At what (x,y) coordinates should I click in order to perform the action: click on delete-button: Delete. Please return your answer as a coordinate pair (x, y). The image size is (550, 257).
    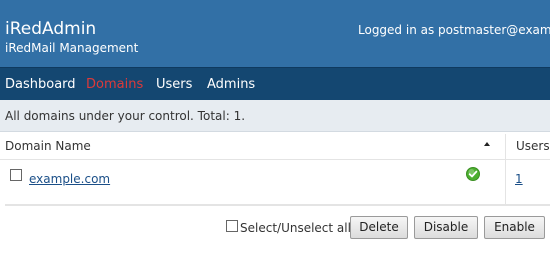
    Looking at the image, I should click on (379, 227).